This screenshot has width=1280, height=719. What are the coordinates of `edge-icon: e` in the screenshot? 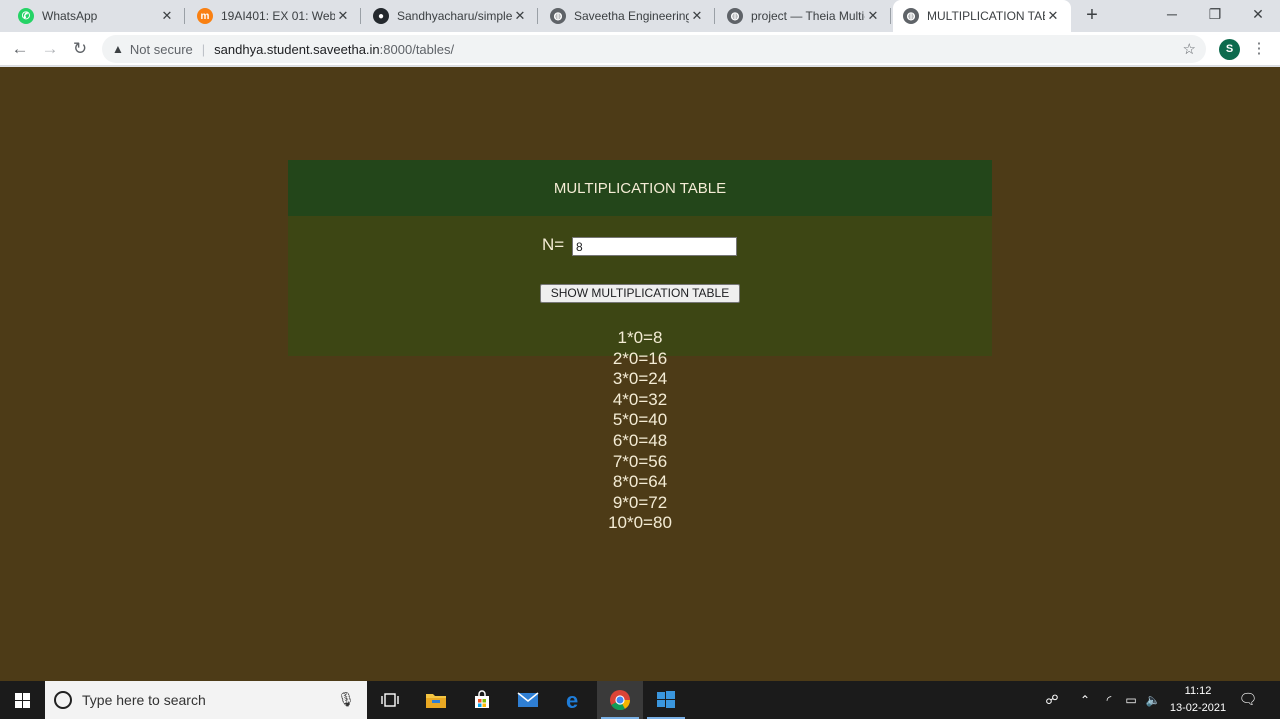 It's located at (574, 700).